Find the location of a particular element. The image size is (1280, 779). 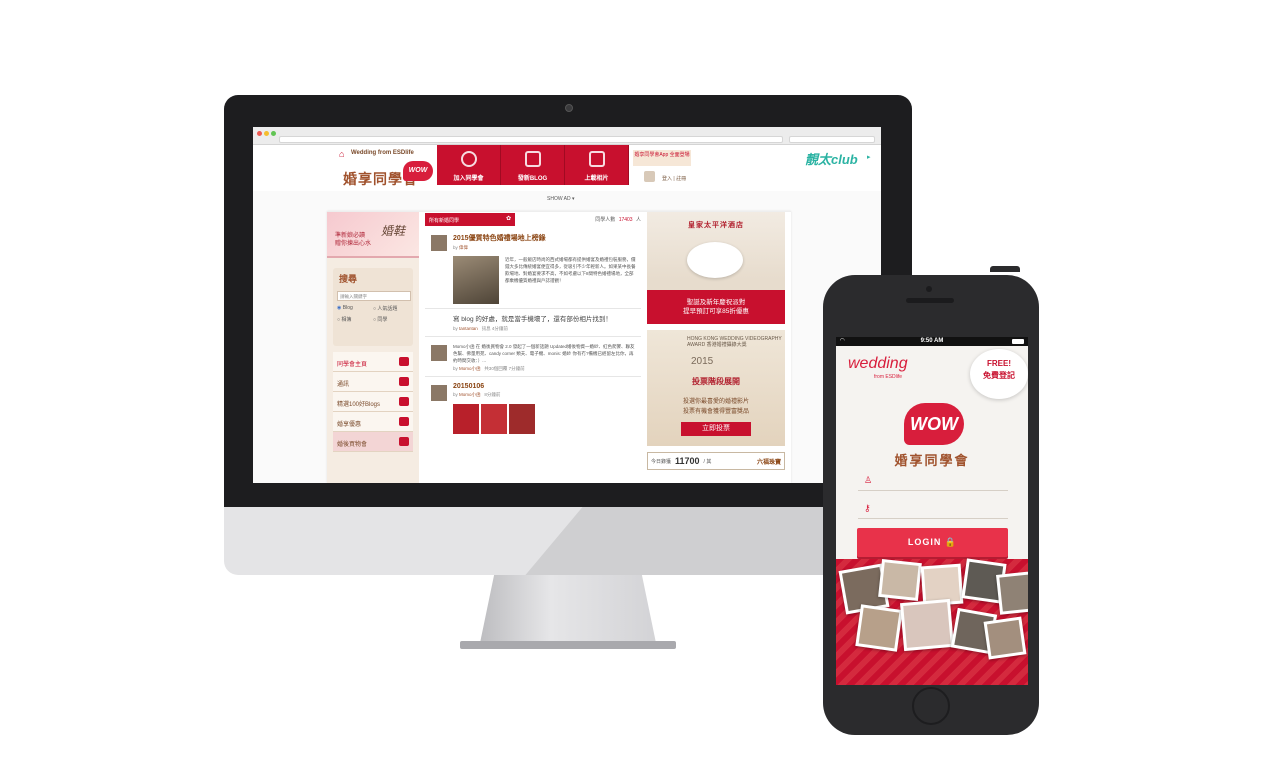

post-title: 2015優質特色婚禮場地上榜錄 is located at coordinates (545, 238).